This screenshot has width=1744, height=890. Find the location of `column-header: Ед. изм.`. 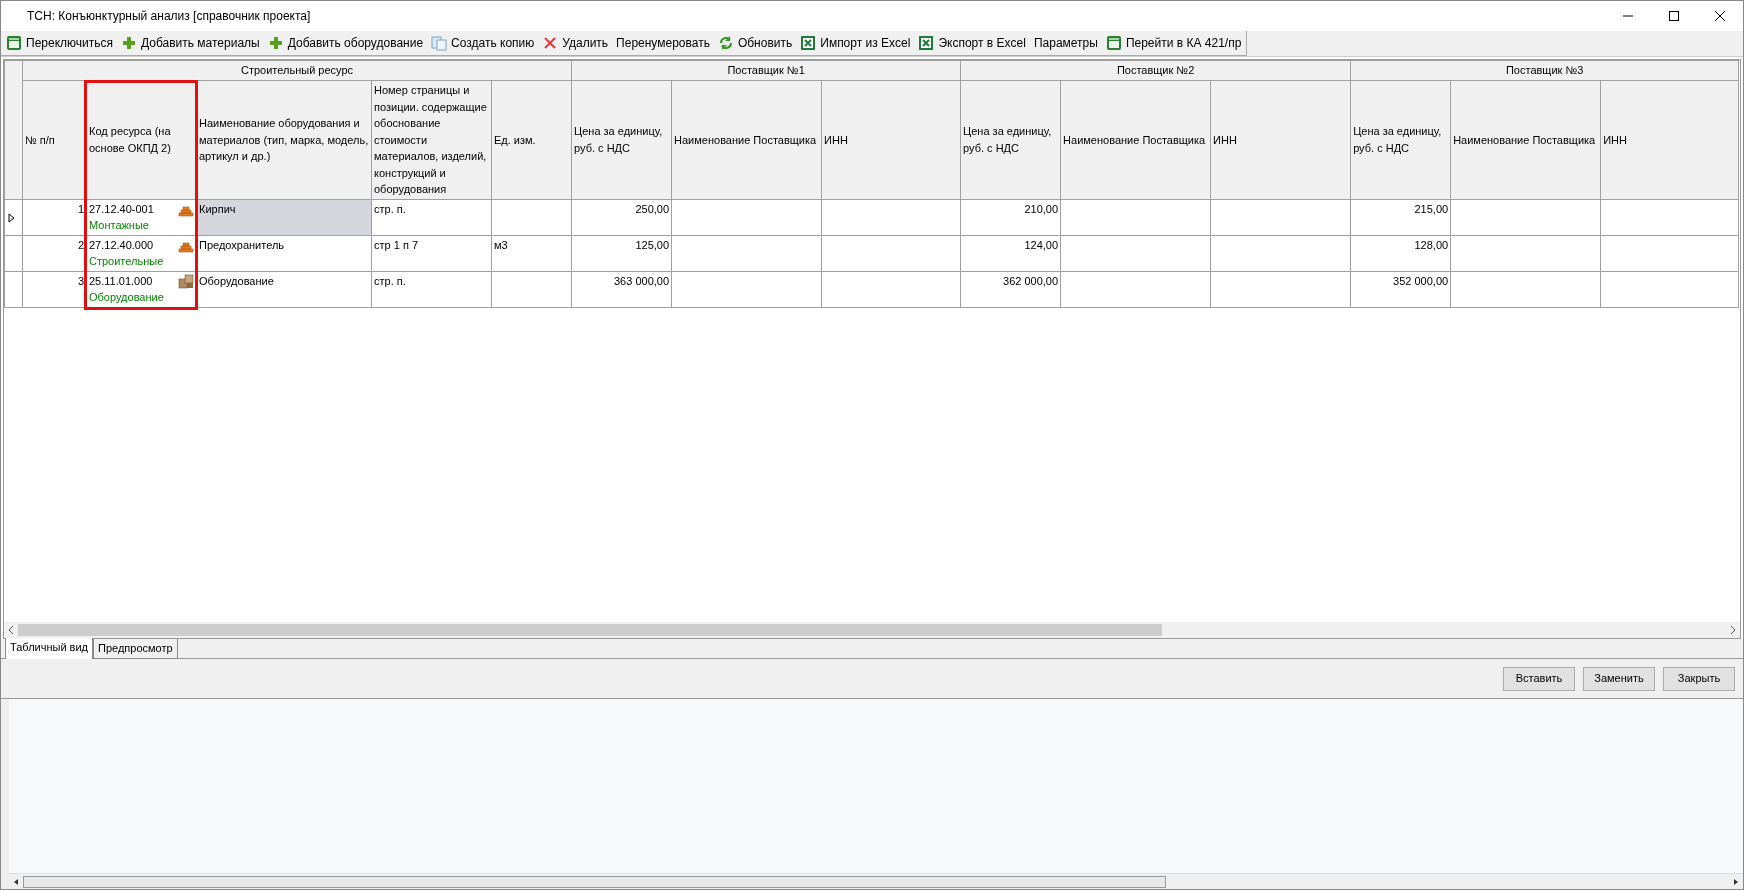

column-header: Ед. изм. is located at coordinates (531, 139).